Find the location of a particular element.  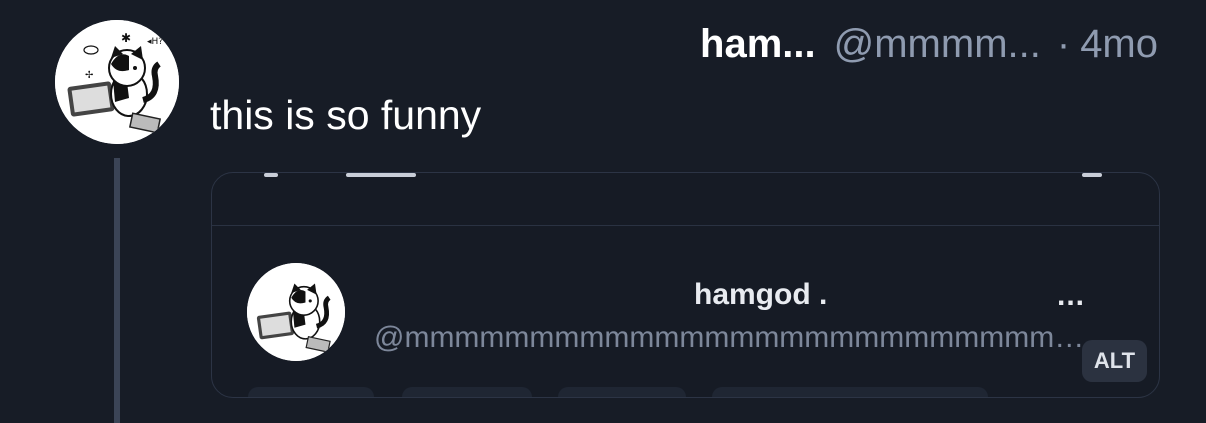

embed-top-bar is located at coordinates (685, 199).